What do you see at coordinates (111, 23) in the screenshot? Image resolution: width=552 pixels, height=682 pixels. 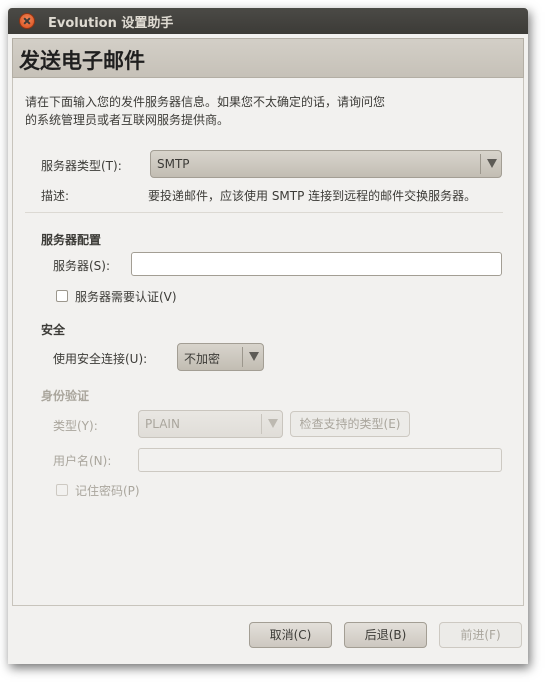 I see `window-title: Evolution 设置助手` at bounding box center [111, 23].